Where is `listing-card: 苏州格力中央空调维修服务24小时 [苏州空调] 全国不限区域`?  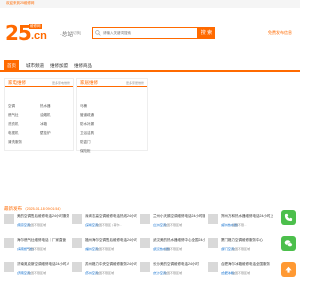
listing-card: 苏州格力中央空调维修服务24小时 [苏州空调] 全国不限区域 is located at coordinates (104, 273).